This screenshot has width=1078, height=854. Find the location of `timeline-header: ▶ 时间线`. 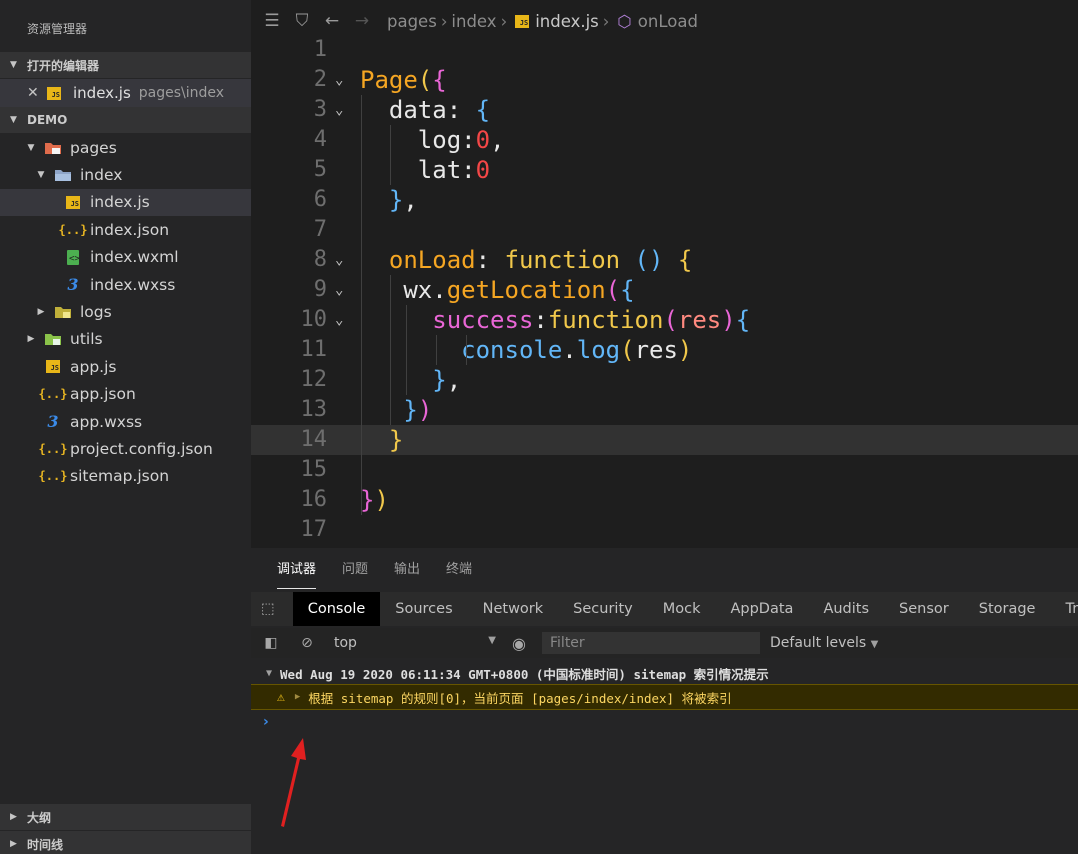

timeline-header: ▶ 时间线 is located at coordinates (125, 842).